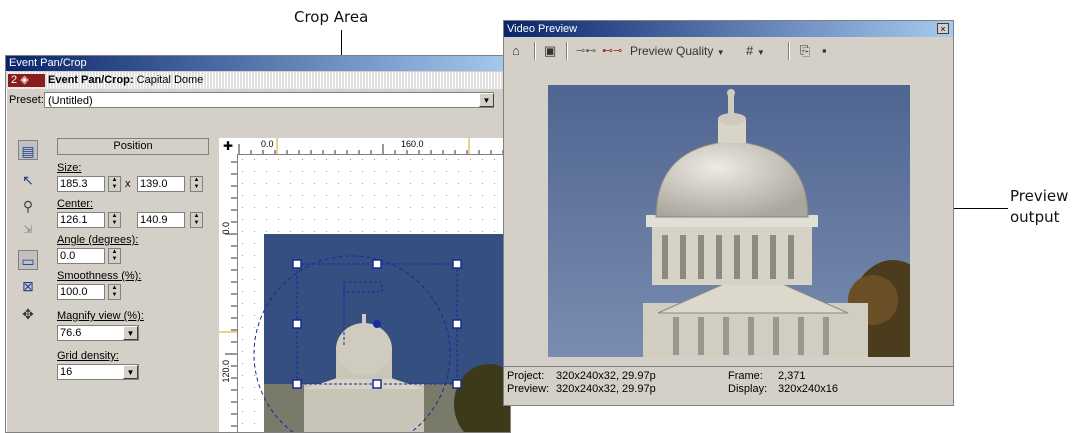  I want to click on zoom-tool-button: ⚲, so click(28, 206).